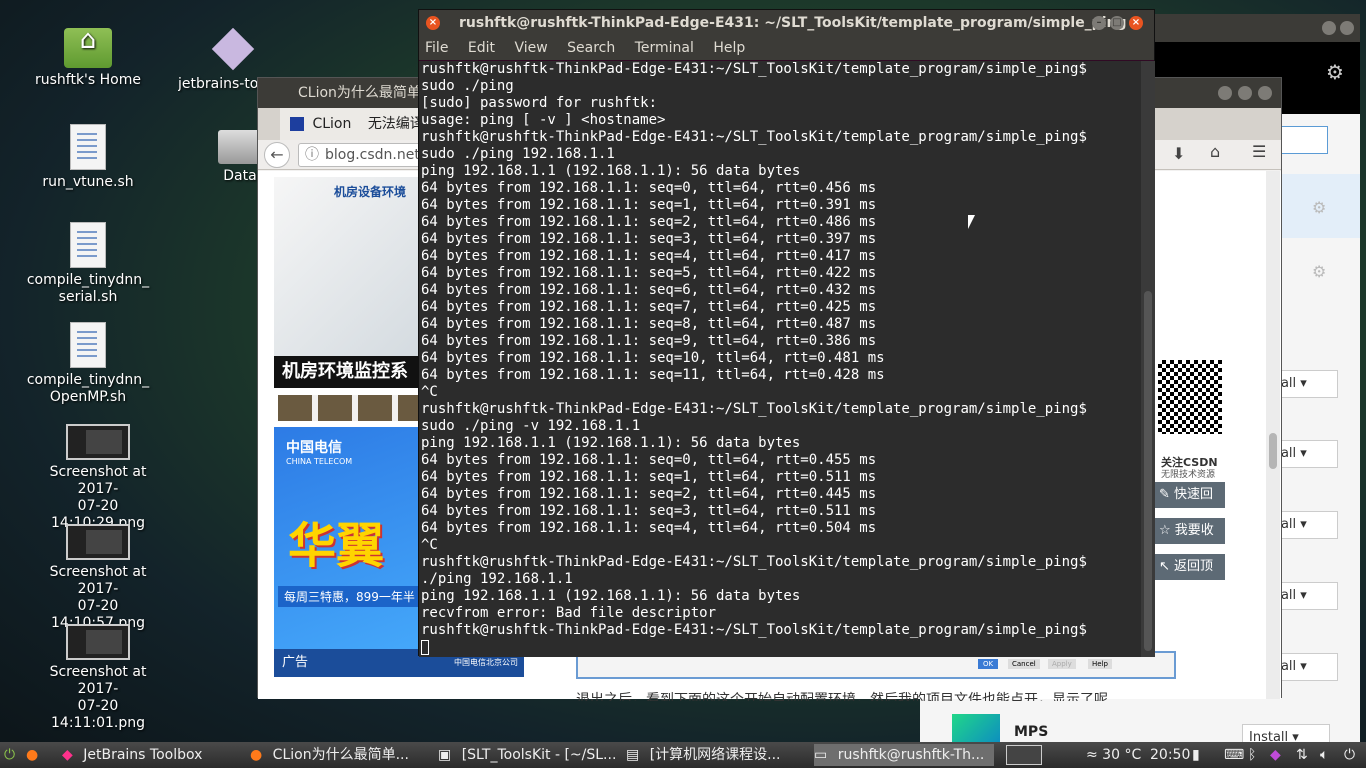 The width and height of the screenshot is (1366, 768). What do you see at coordinates (1117, 23) in the screenshot?
I see `maximize-icon: □` at bounding box center [1117, 23].